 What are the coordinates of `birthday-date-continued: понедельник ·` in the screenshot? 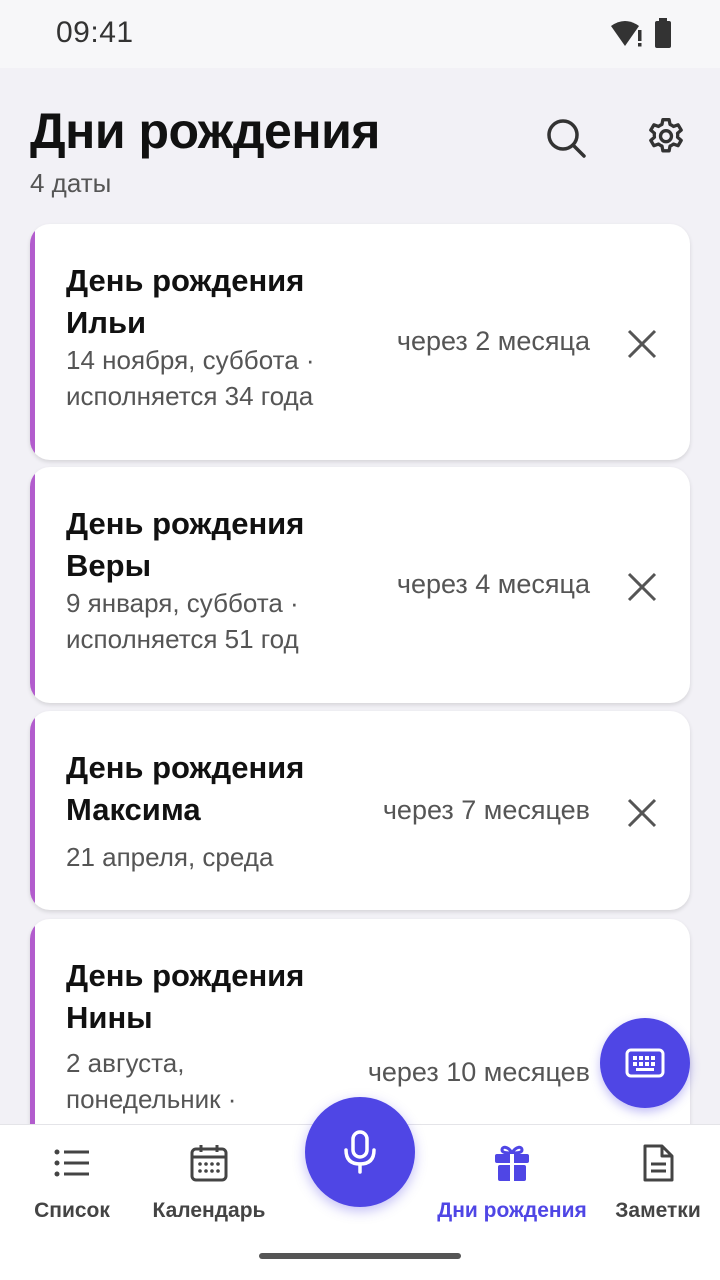 It's located at (151, 1099).